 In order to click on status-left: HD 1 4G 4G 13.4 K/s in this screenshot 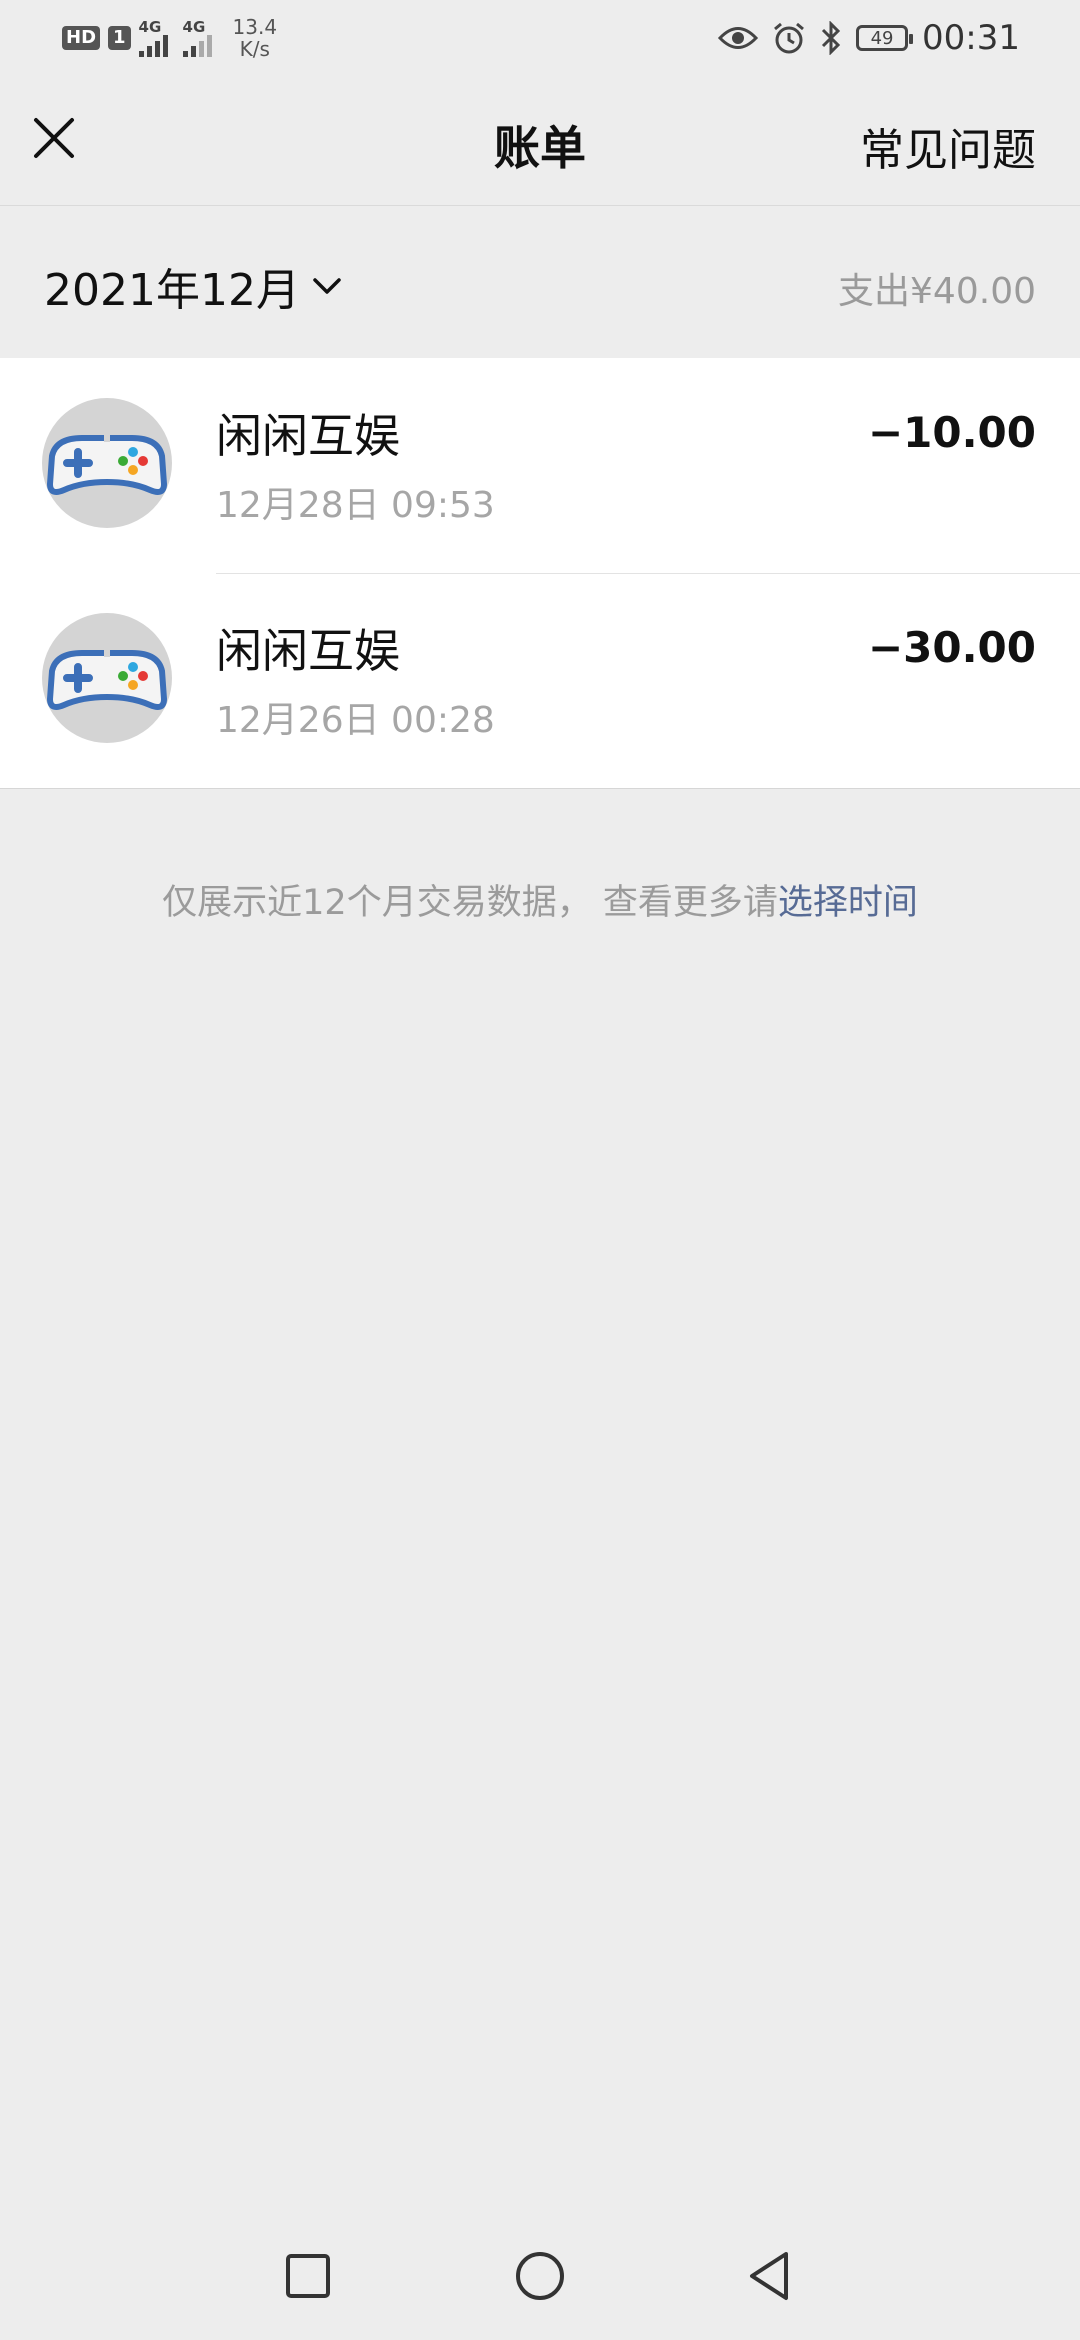, I will do `click(169, 38)`.